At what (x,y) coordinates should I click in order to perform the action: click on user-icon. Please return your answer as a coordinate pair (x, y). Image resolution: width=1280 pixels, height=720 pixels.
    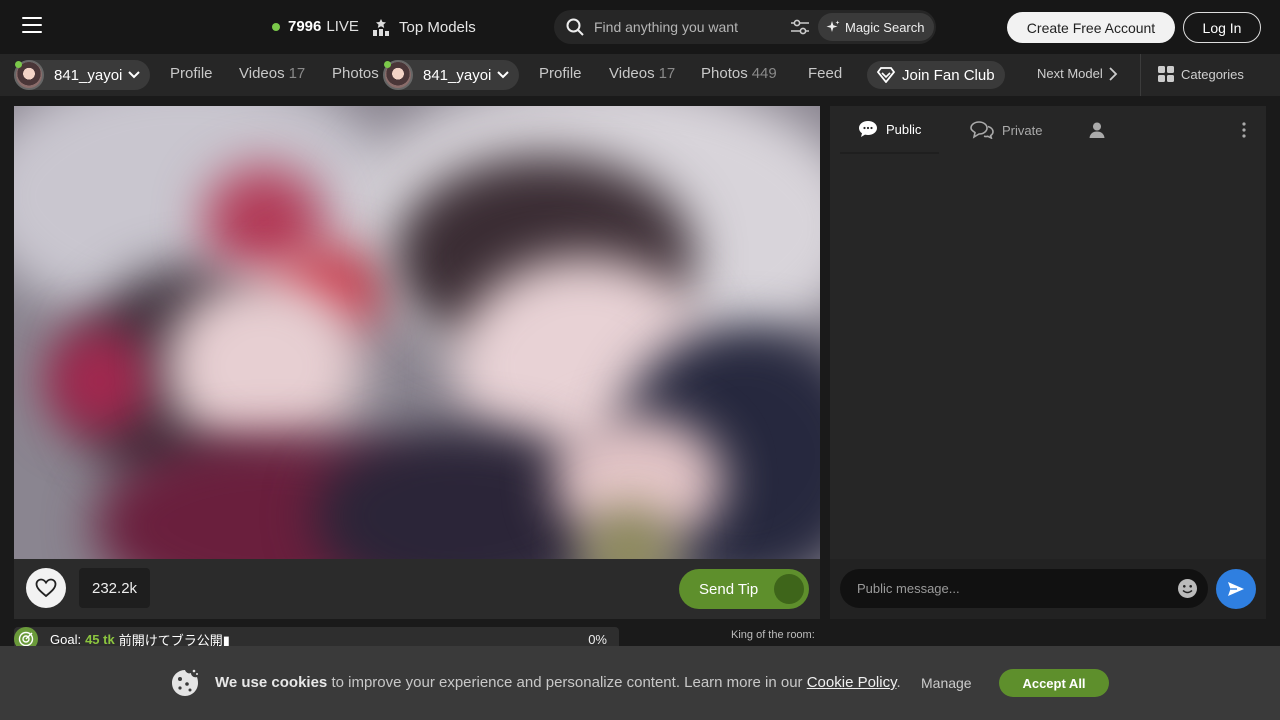
    Looking at the image, I should click on (1097, 130).